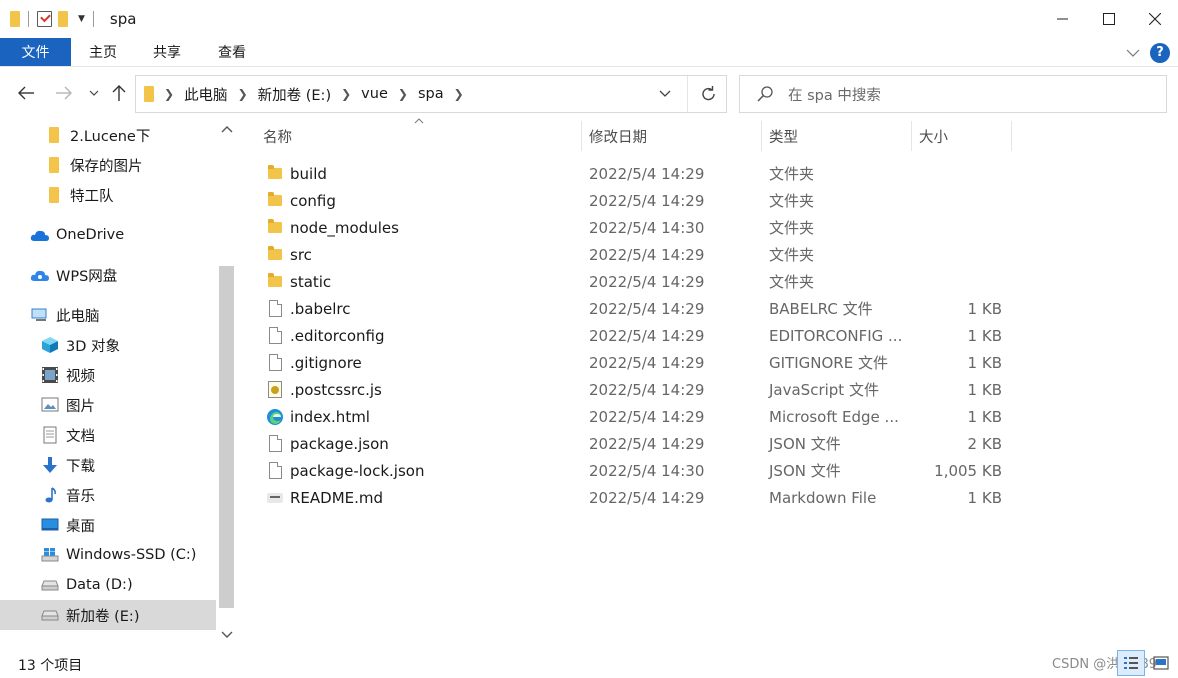  Describe the element at coordinates (708, 281) in the screenshot. I see `file-row-static: static 2022/5/4 14:29 文件夹` at that location.